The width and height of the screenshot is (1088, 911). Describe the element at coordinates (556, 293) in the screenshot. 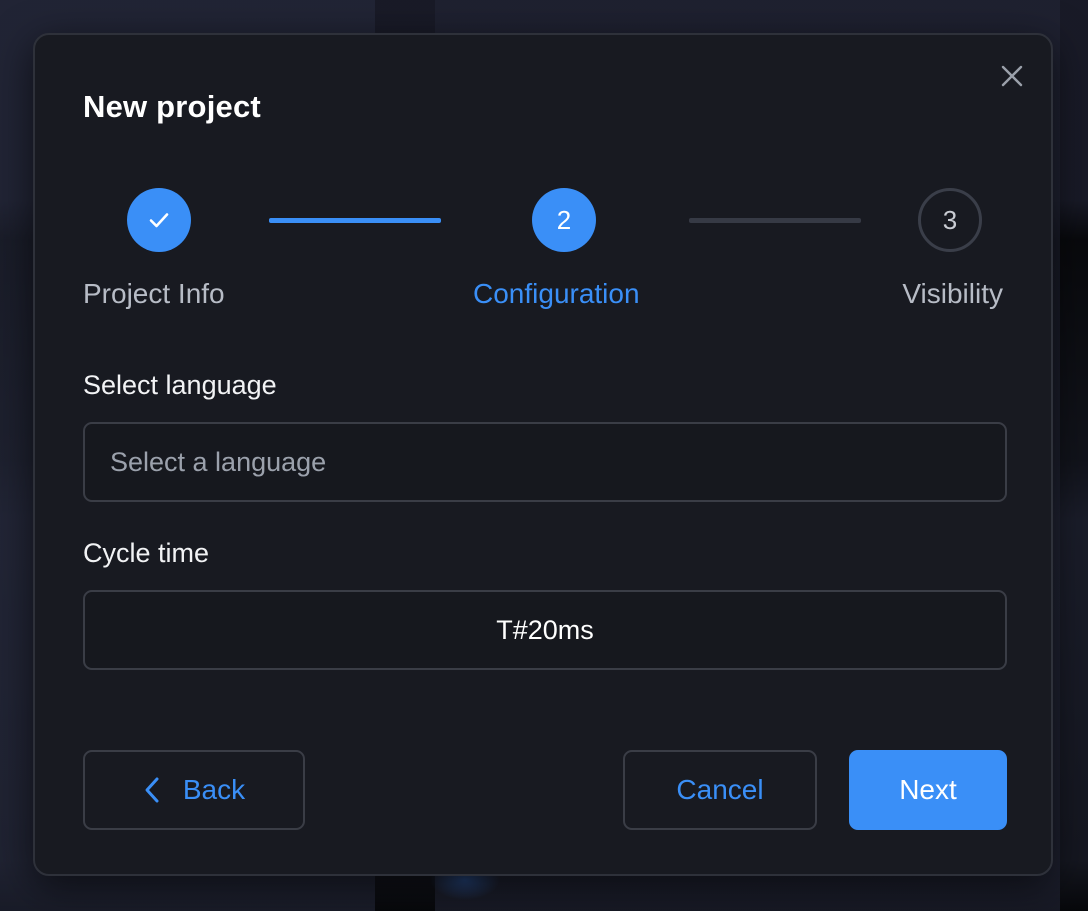

I see `step-label-configuration: Configuration` at that location.